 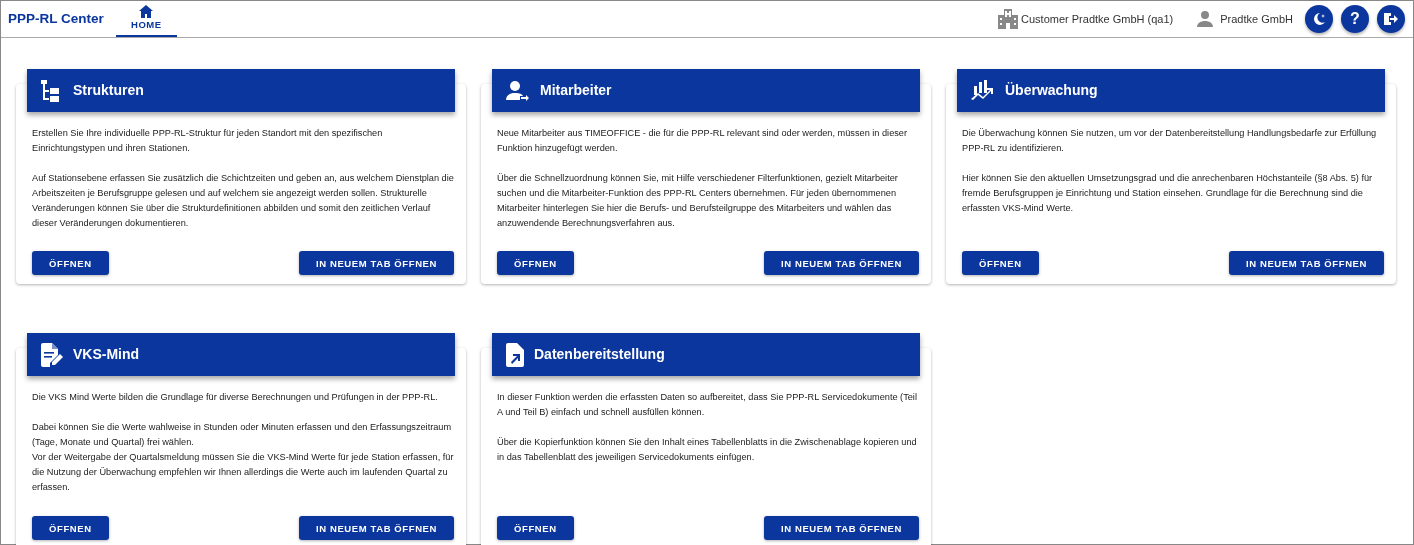 What do you see at coordinates (1355, 19) in the screenshot?
I see `help-button: ?` at bounding box center [1355, 19].